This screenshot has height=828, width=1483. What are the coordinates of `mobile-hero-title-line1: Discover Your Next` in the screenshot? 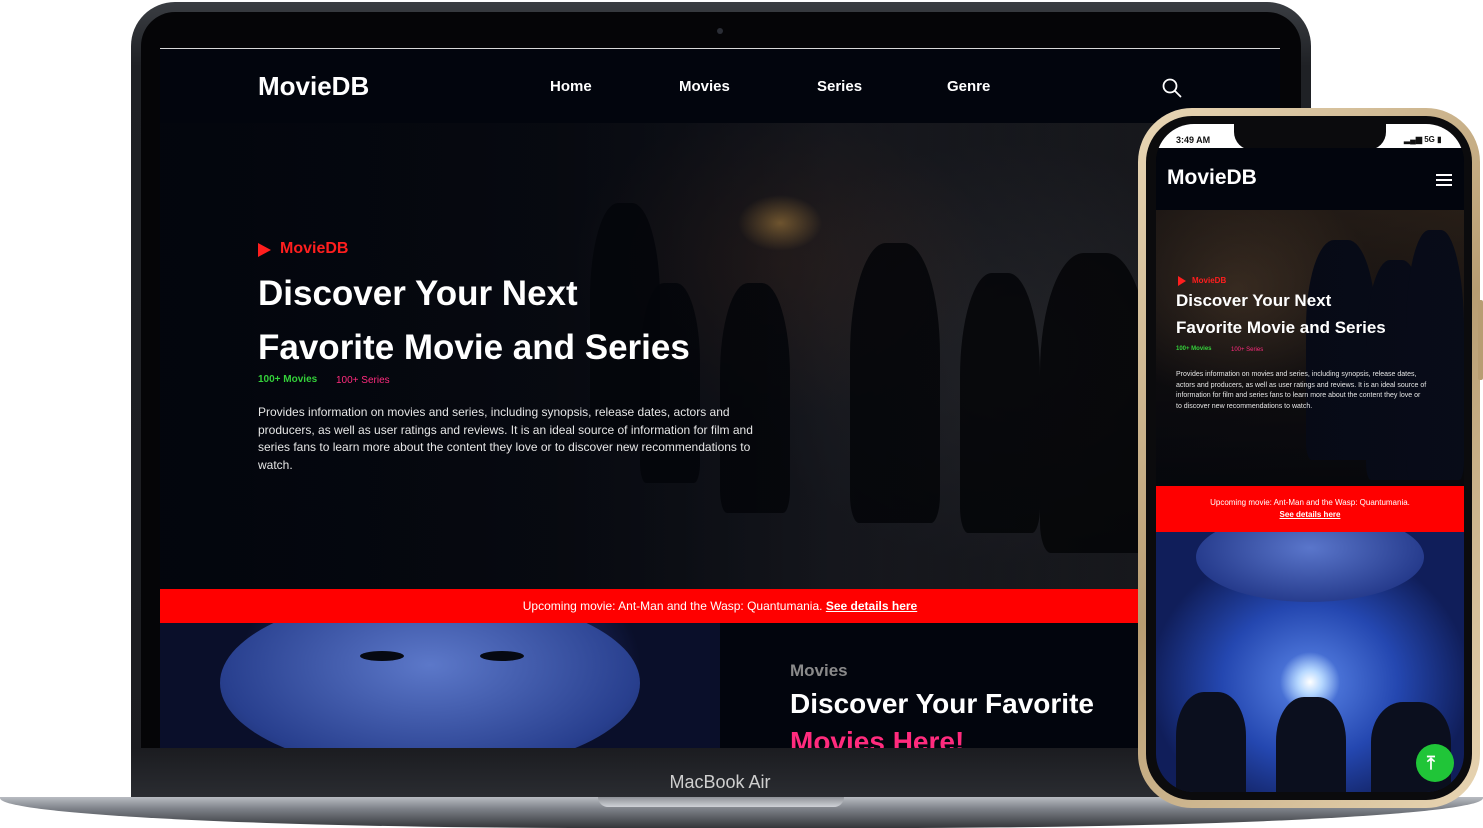 It's located at (1254, 300).